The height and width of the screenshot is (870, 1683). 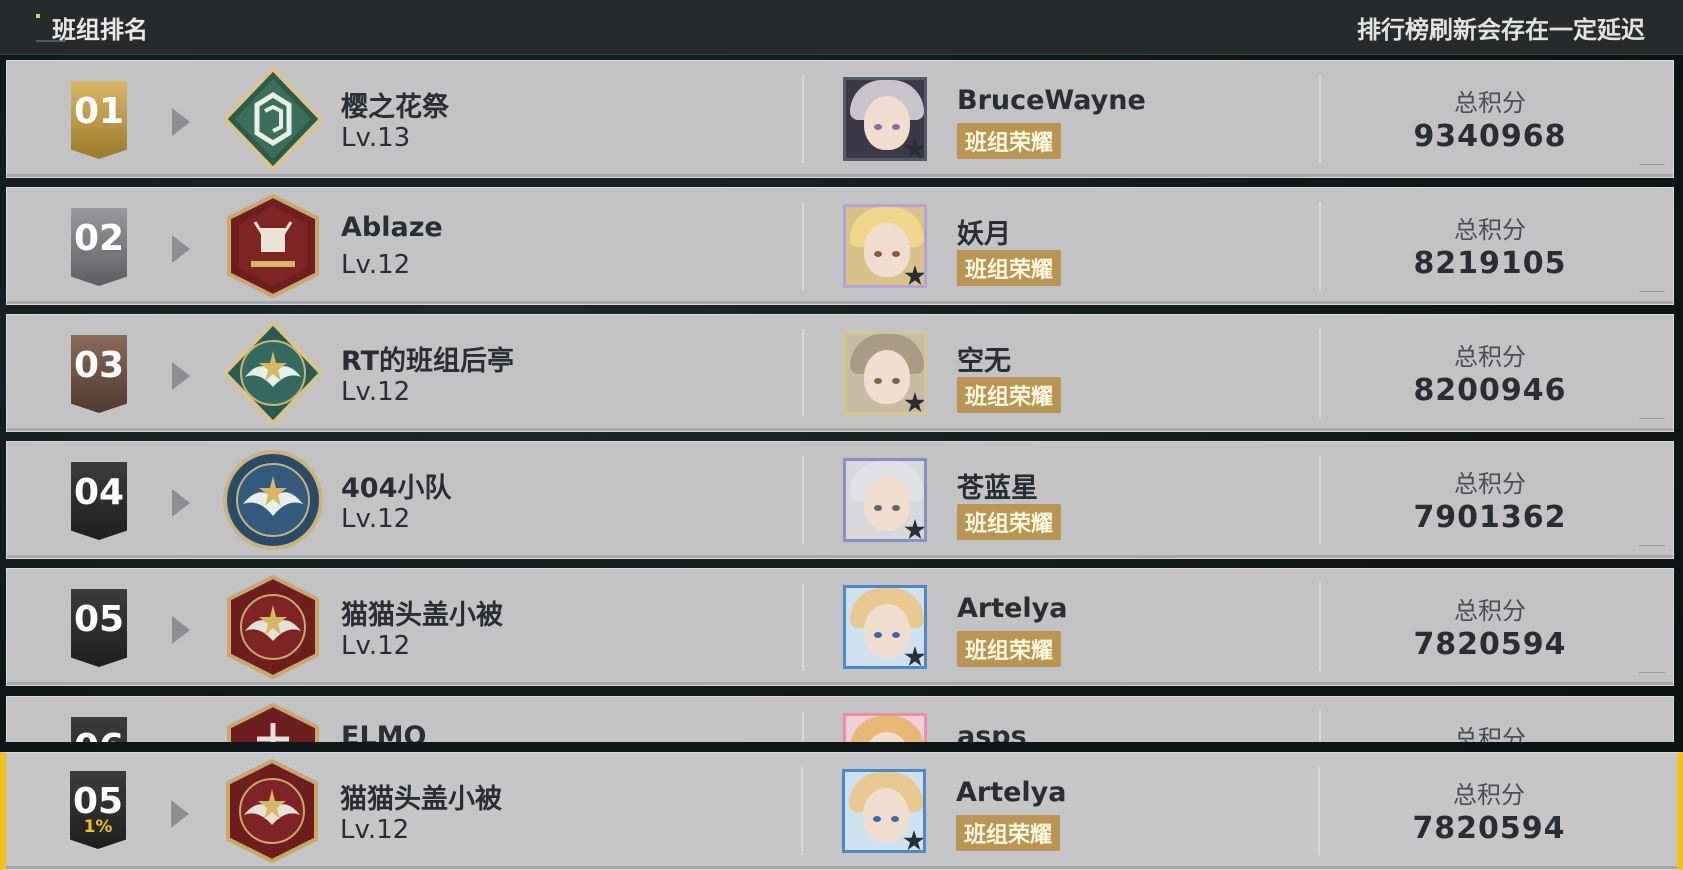 I want to click on rank-percentile: 1%, so click(x=98, y=827).